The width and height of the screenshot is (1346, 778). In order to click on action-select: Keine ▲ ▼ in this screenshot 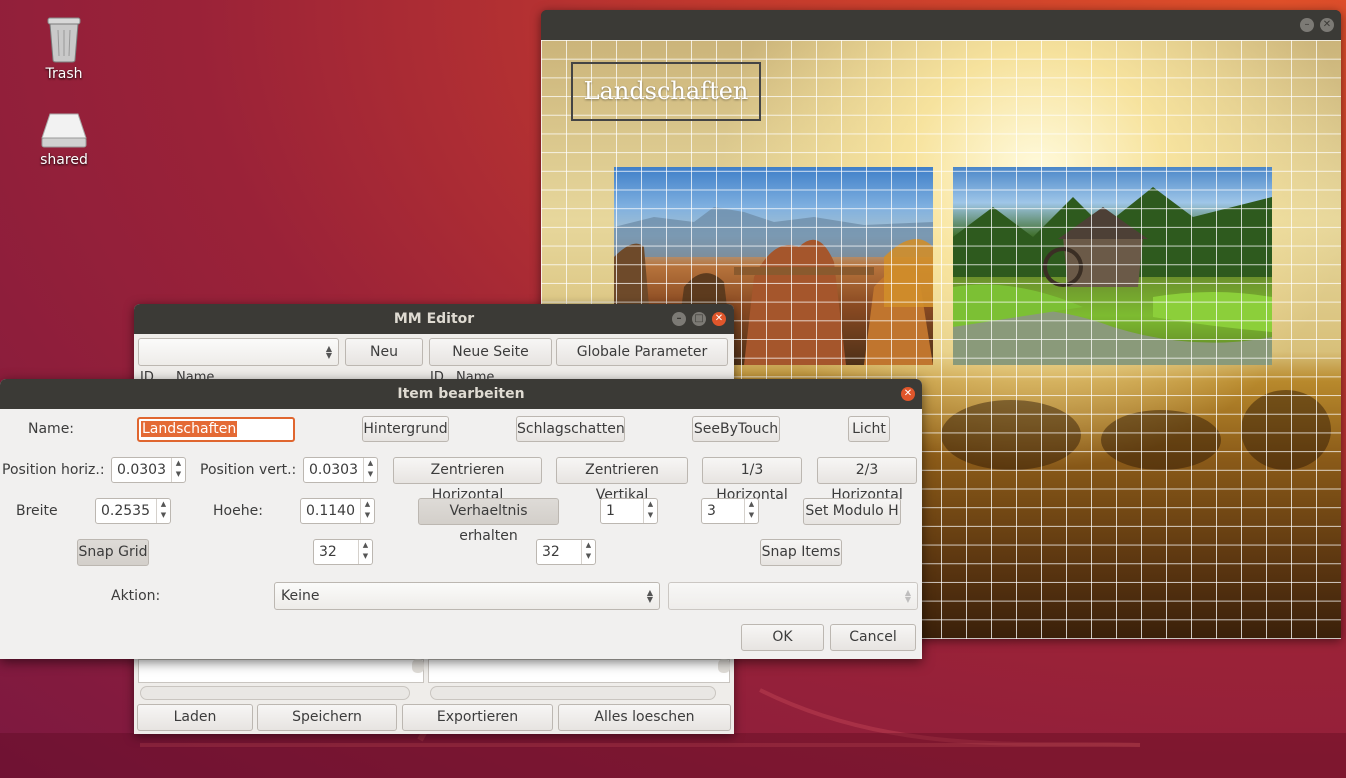, I will do `click(467, 596)`.